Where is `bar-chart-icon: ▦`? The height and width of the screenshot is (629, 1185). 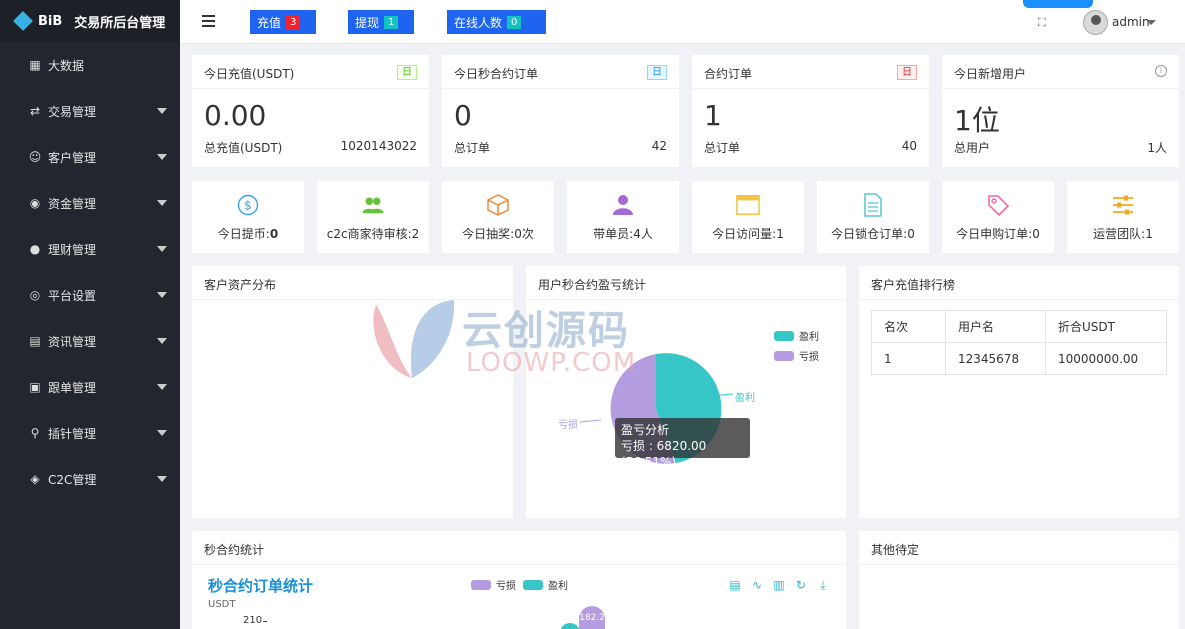 bar-chart-icon: ▦ is located at coordinates (35, 65).